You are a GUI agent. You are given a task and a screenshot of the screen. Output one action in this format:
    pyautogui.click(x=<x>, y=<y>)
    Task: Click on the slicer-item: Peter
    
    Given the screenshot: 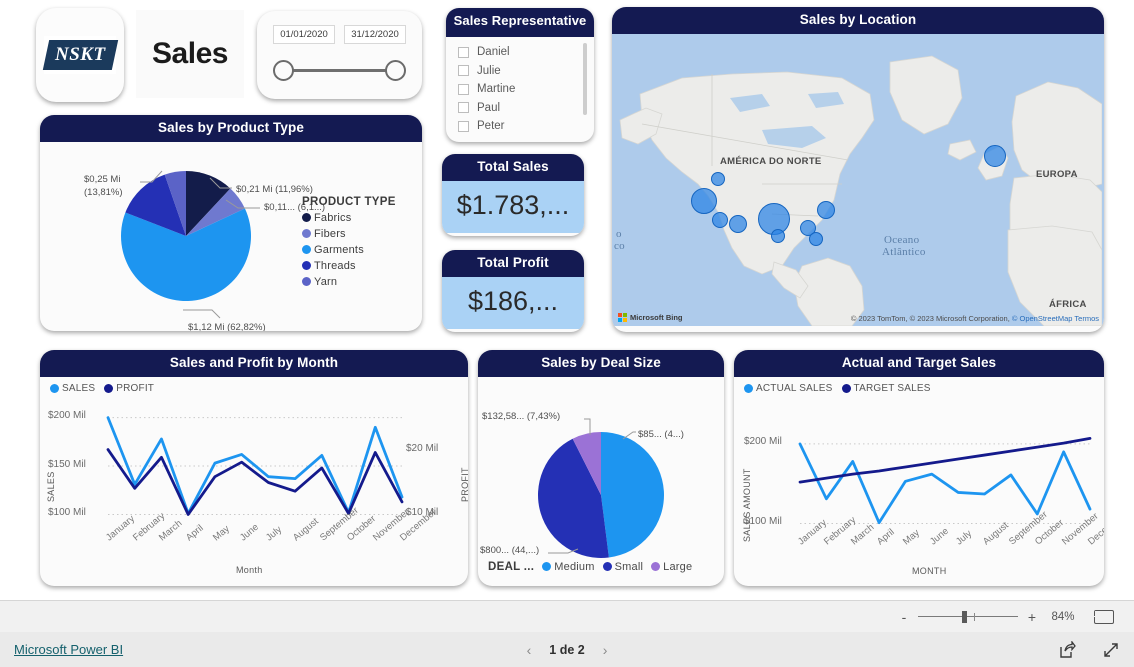 What is the action you would take?
    pyautogui.click(x=526, y=126)
    